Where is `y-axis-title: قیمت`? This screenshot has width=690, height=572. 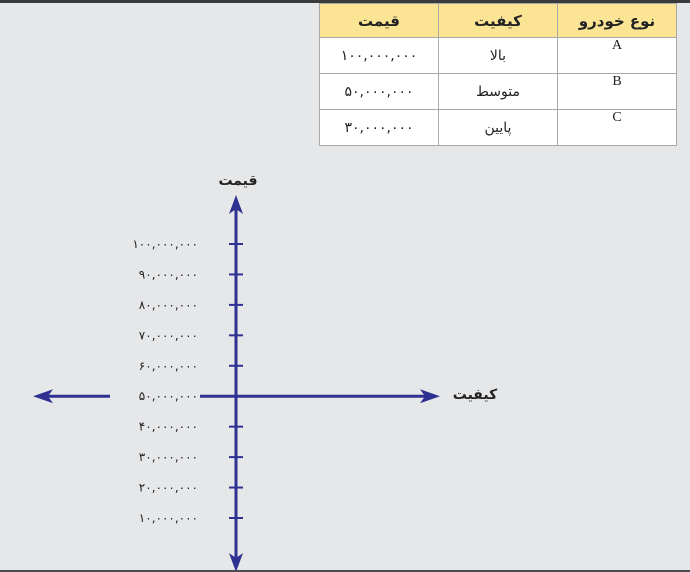 y-axis-title: قیمت is located at coordinates (237, 181).